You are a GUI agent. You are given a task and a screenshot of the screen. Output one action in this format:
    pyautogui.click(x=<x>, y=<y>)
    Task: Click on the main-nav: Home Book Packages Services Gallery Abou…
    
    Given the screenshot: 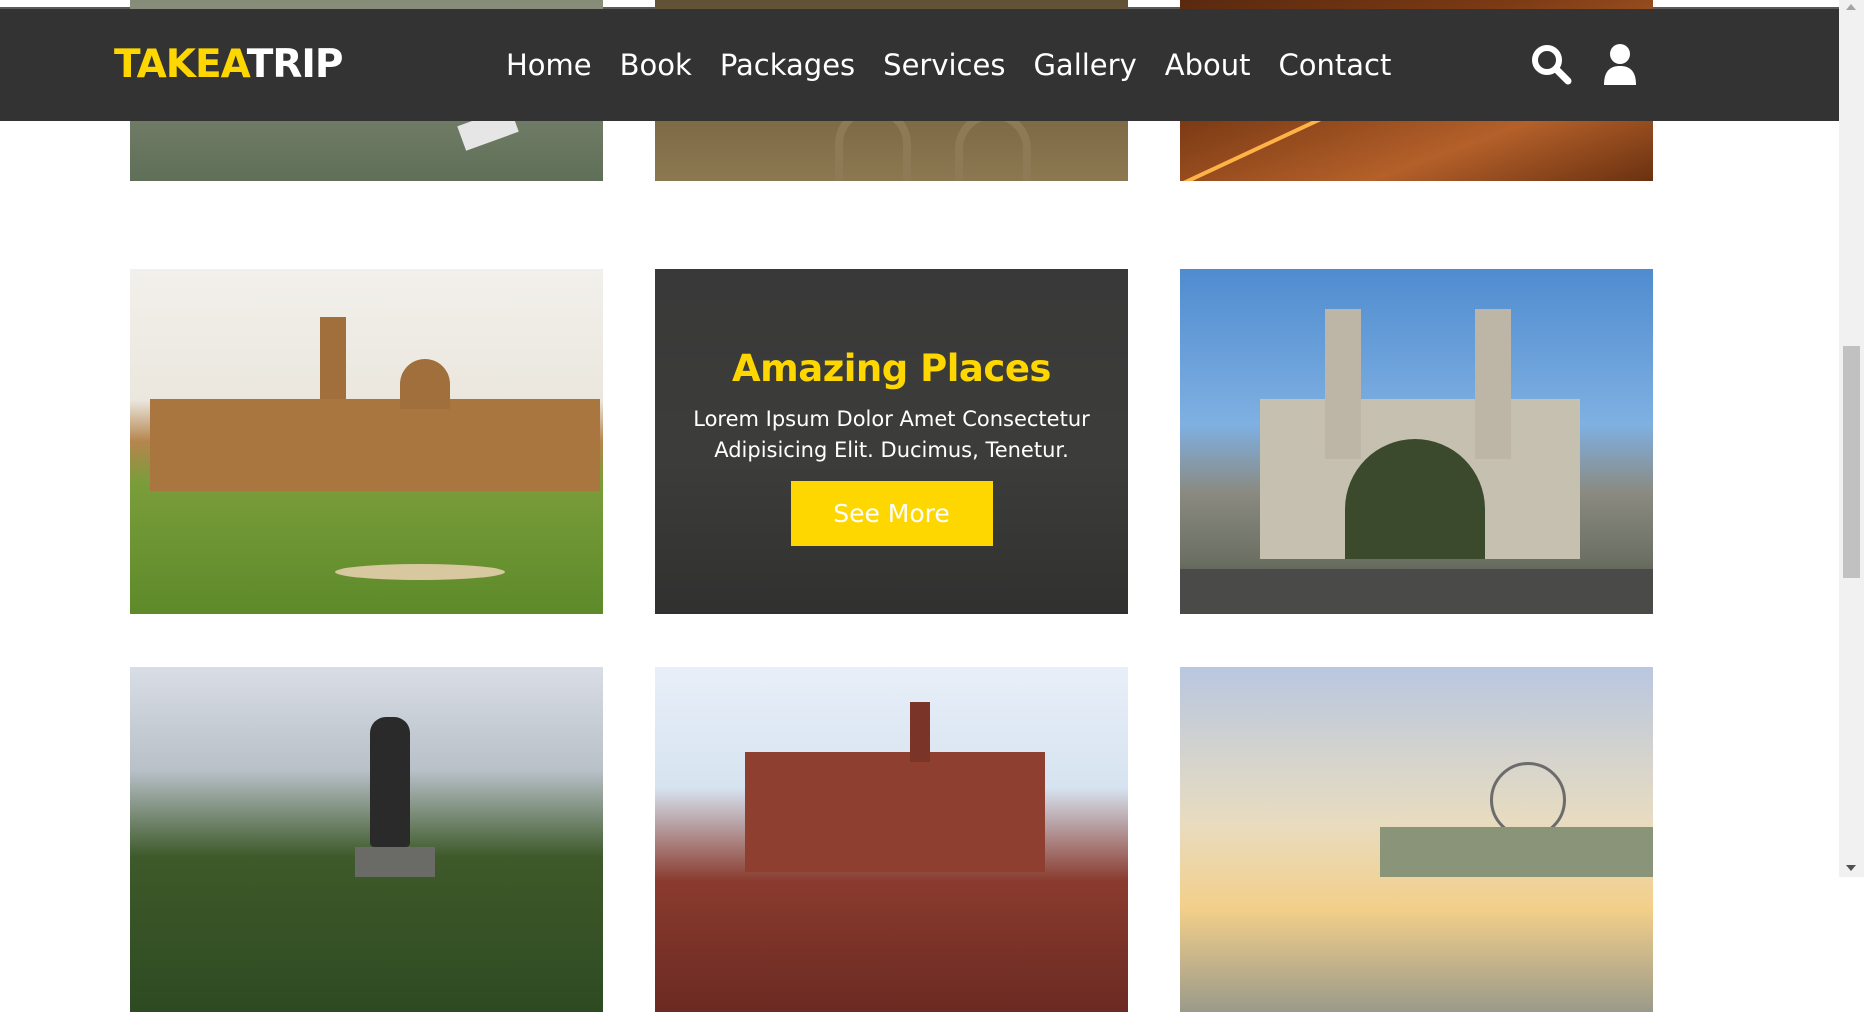 What is the action you would take?
    pyautogui.click(x=962, y=65)
    